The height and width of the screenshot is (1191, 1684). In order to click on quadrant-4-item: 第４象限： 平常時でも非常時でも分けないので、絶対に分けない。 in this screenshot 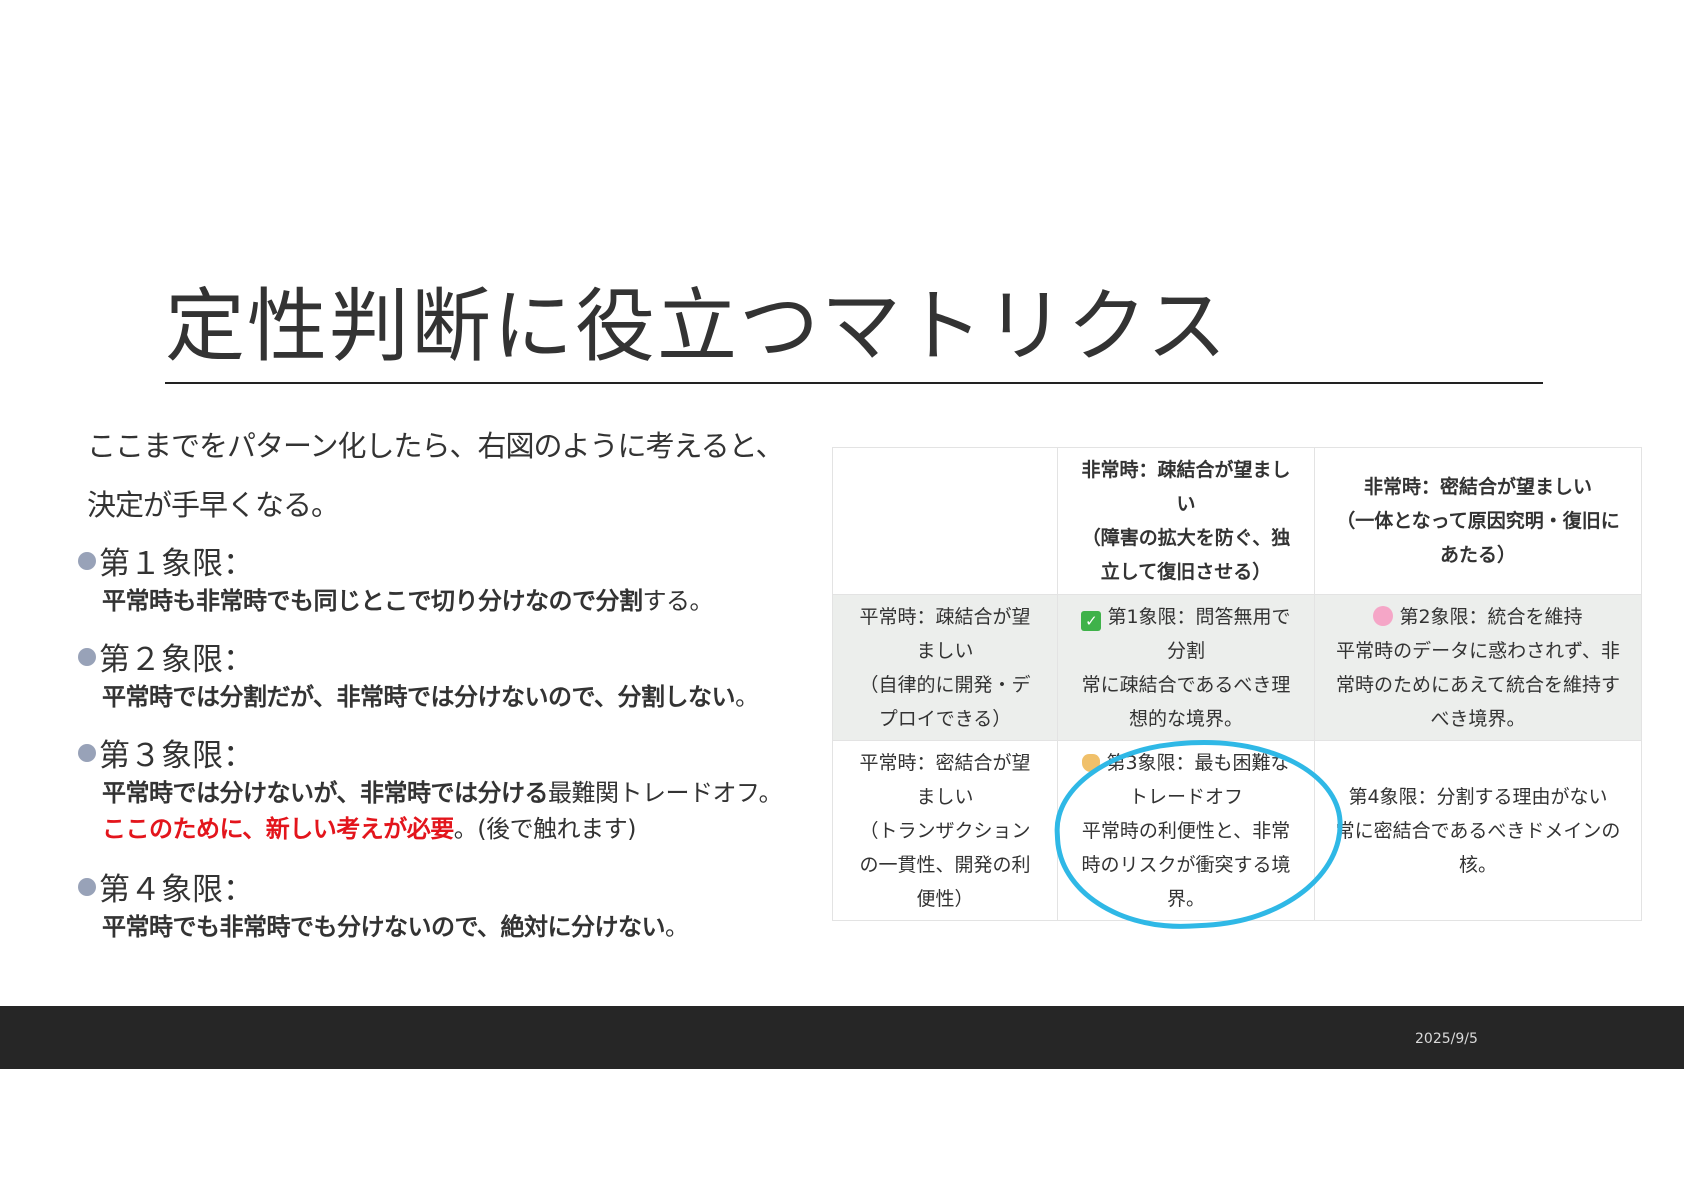, I will do `click(383, 904)`.